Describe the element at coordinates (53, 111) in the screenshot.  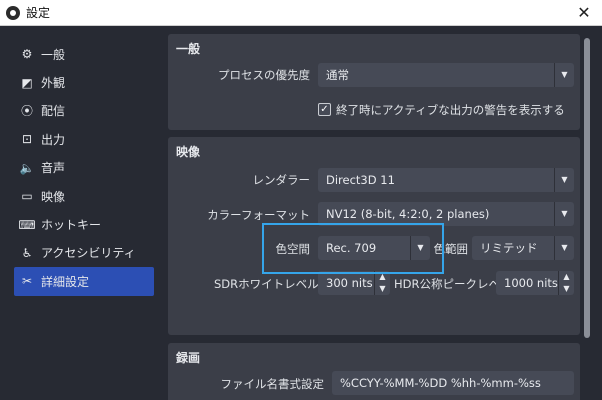
I see `sidebar-item-label: 配信` at that location.